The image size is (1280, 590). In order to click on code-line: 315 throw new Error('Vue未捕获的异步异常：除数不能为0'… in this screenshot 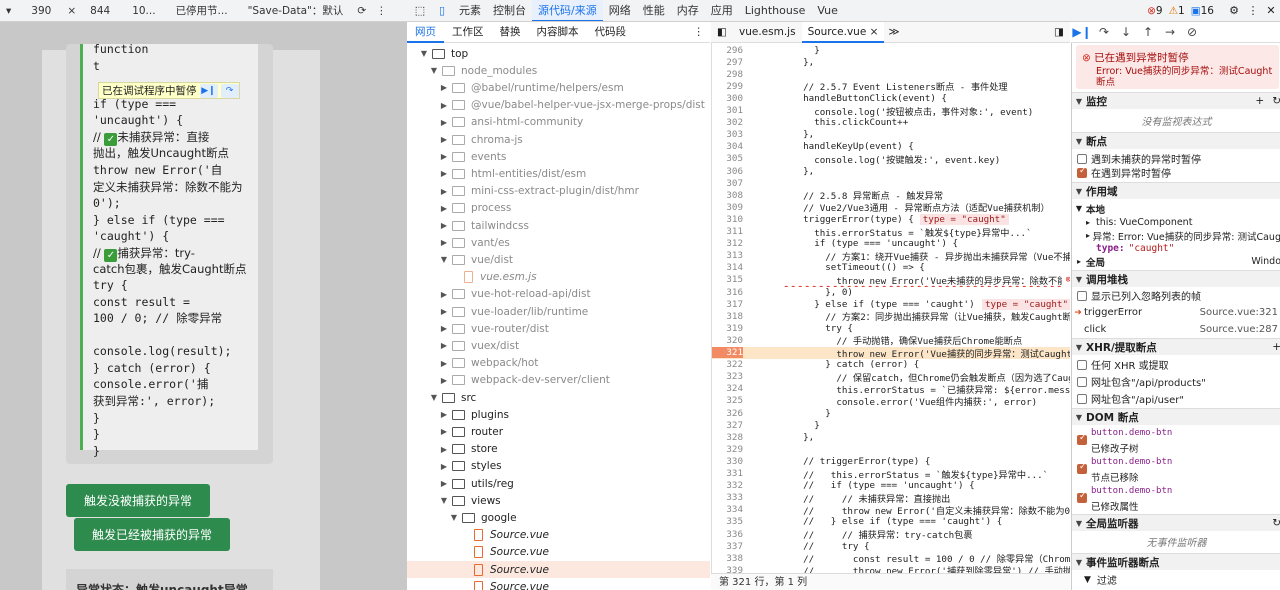, I will do `click(891, 280)`.